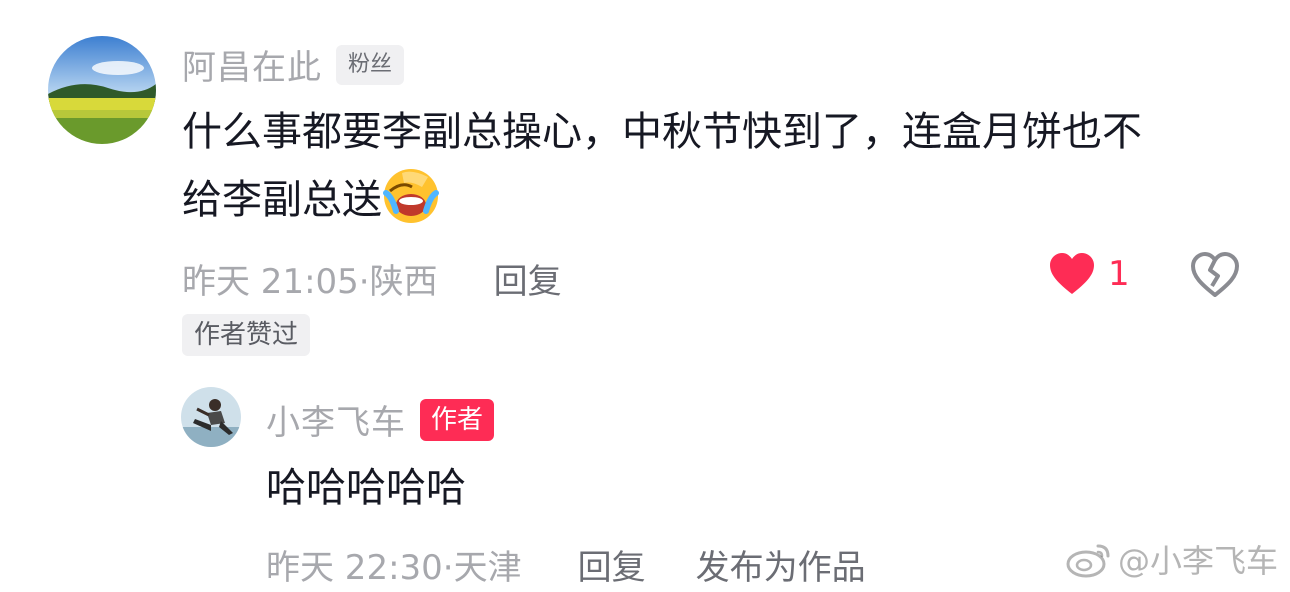 This screenshot has height=592, width=1290. I want to click on avatar, so click(102, 90).